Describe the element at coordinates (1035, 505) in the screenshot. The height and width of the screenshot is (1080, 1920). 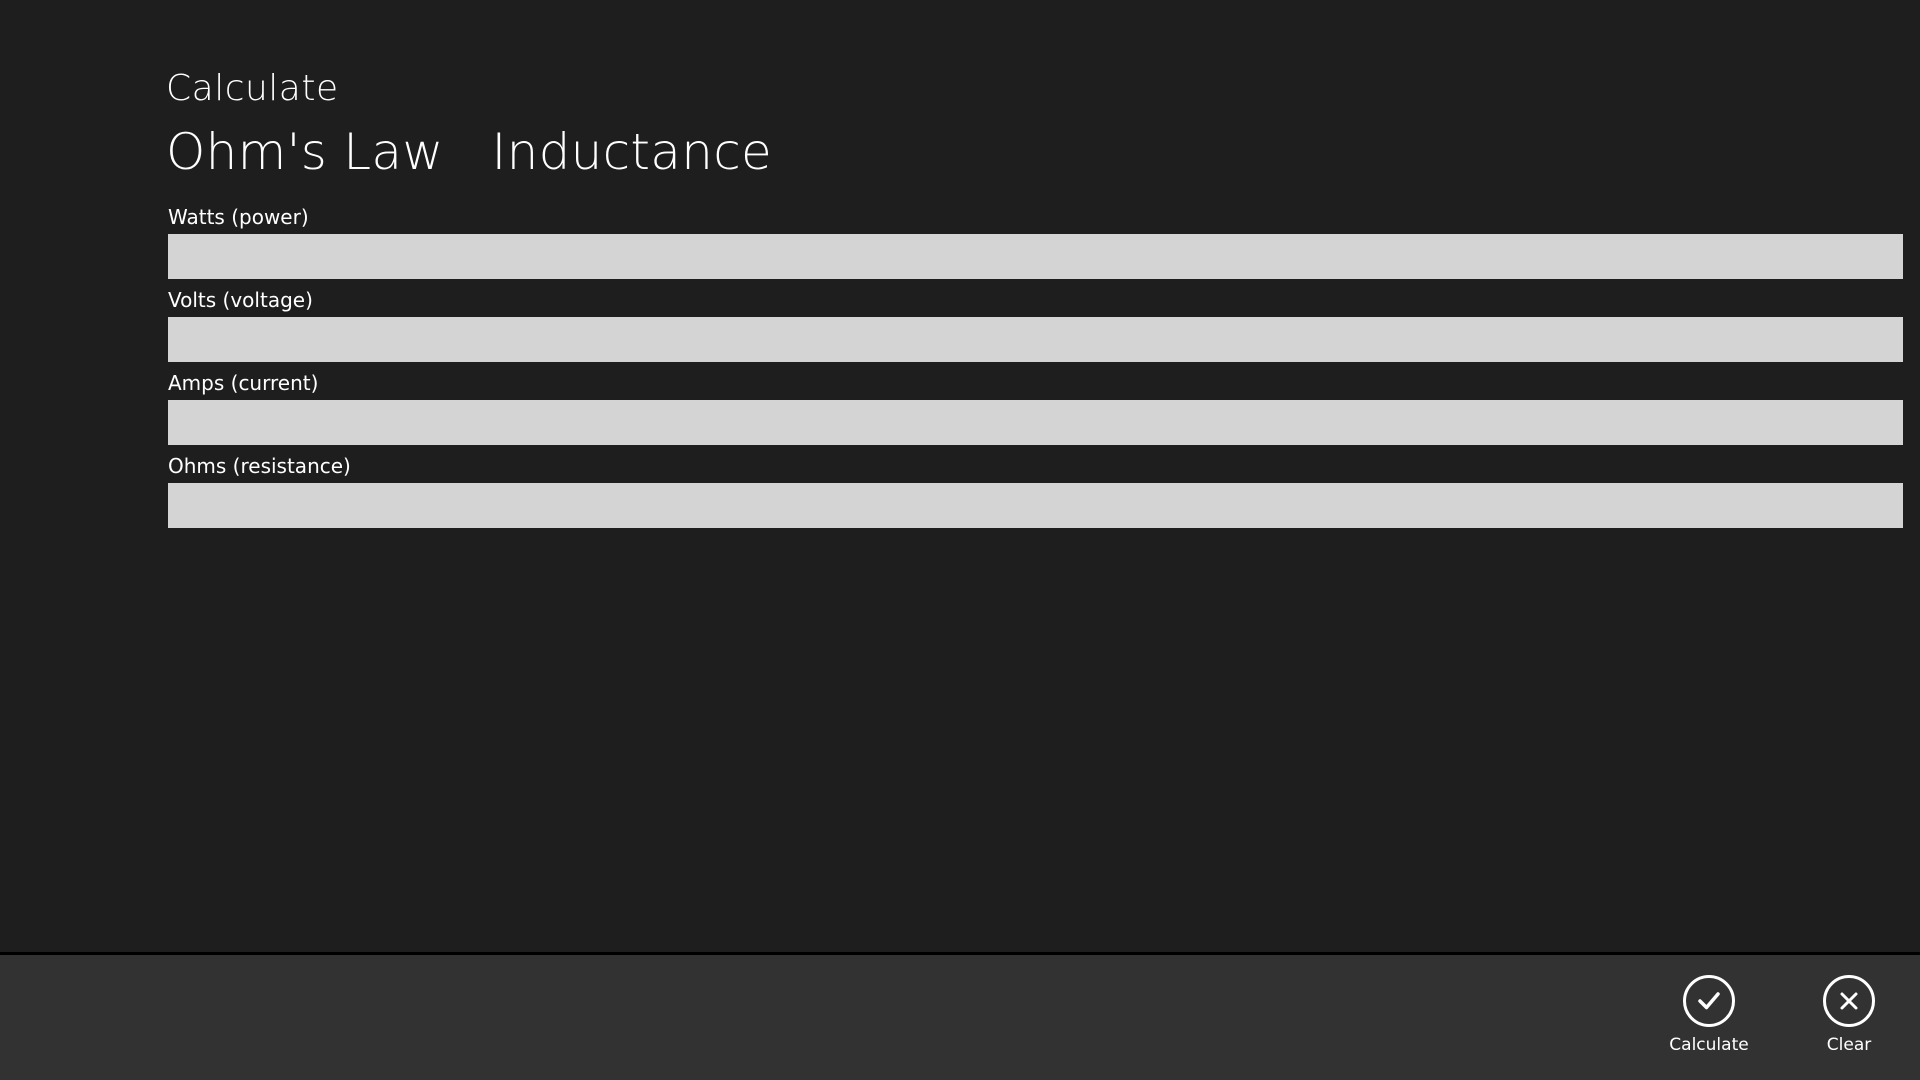
I see `ohms-input` at that location.